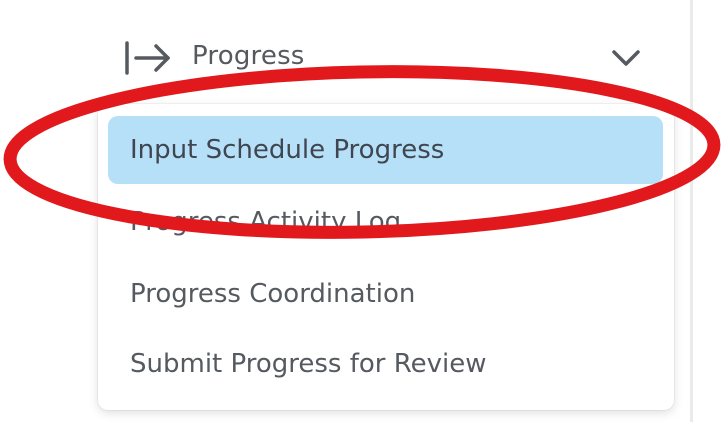  What do you see at coordinates (626, 58) in the screenshot?
I see `chevron-down-icon` at bounding box center [626, 58].